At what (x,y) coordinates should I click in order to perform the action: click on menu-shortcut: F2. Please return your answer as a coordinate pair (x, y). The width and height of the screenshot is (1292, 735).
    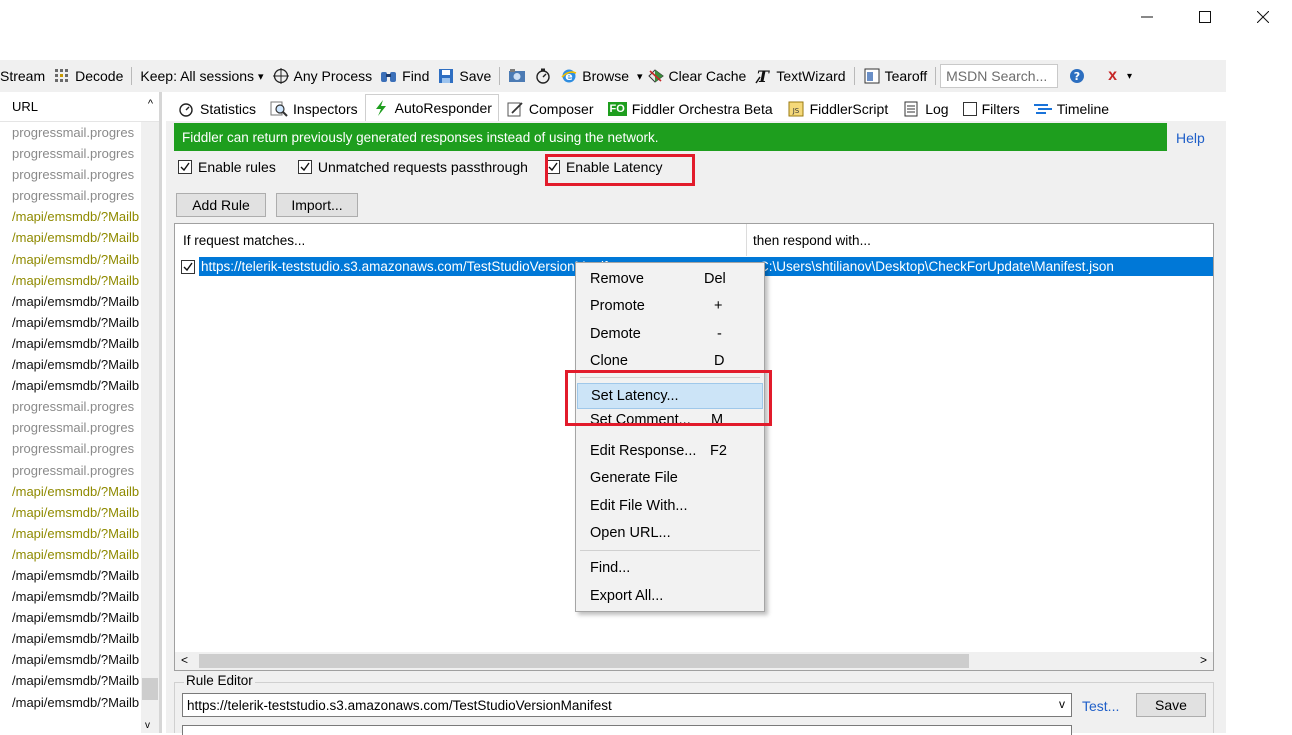
    Looking at the image, I should click on (718, 451).